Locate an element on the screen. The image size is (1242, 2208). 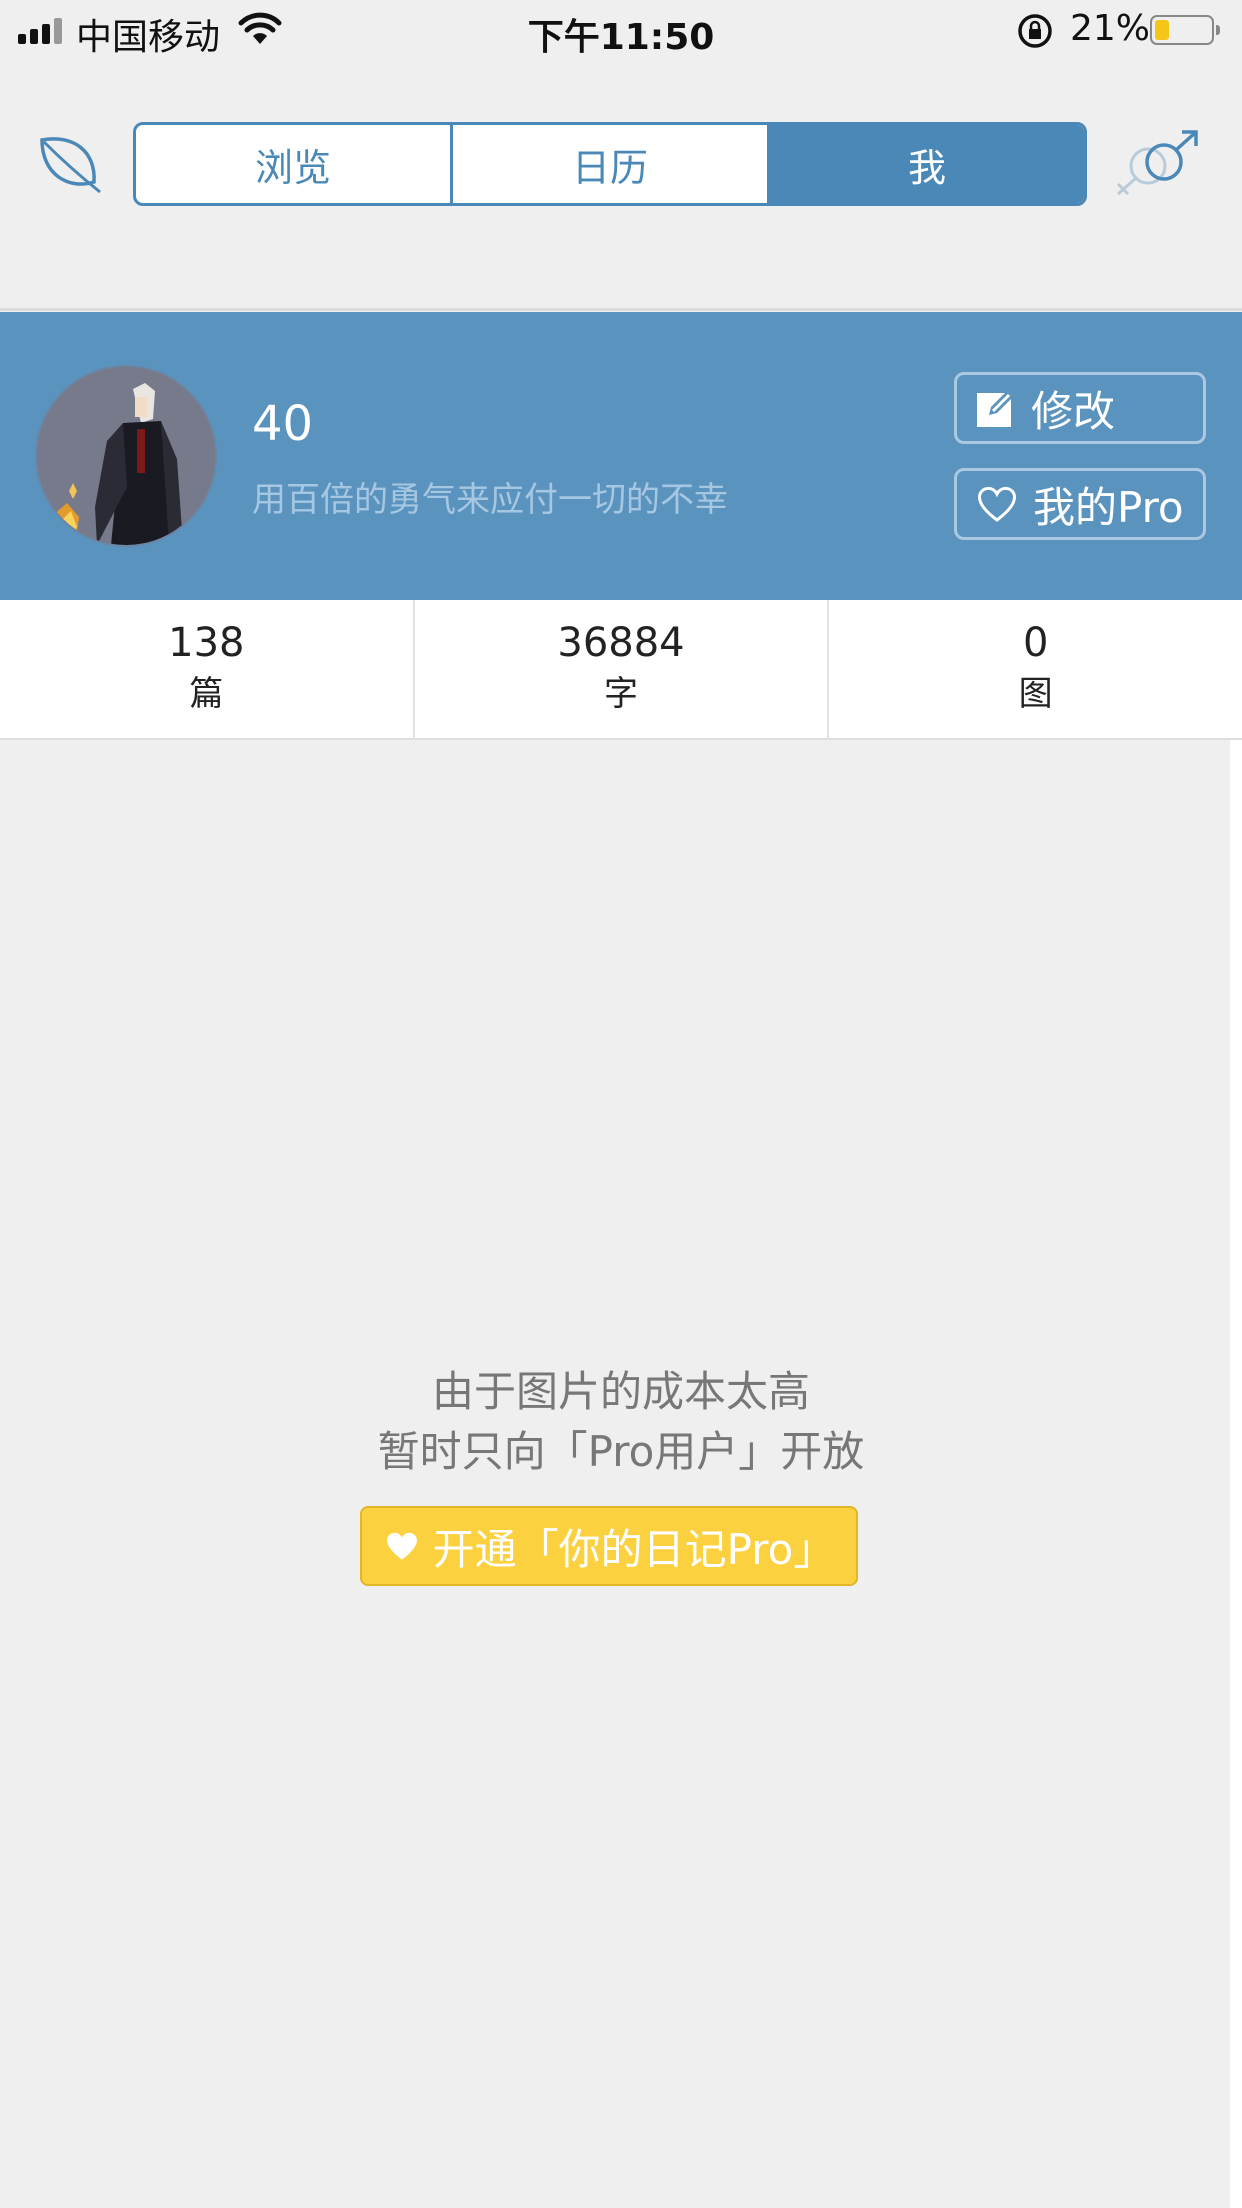
avatar-character-image is located at coordinates (126, 456).